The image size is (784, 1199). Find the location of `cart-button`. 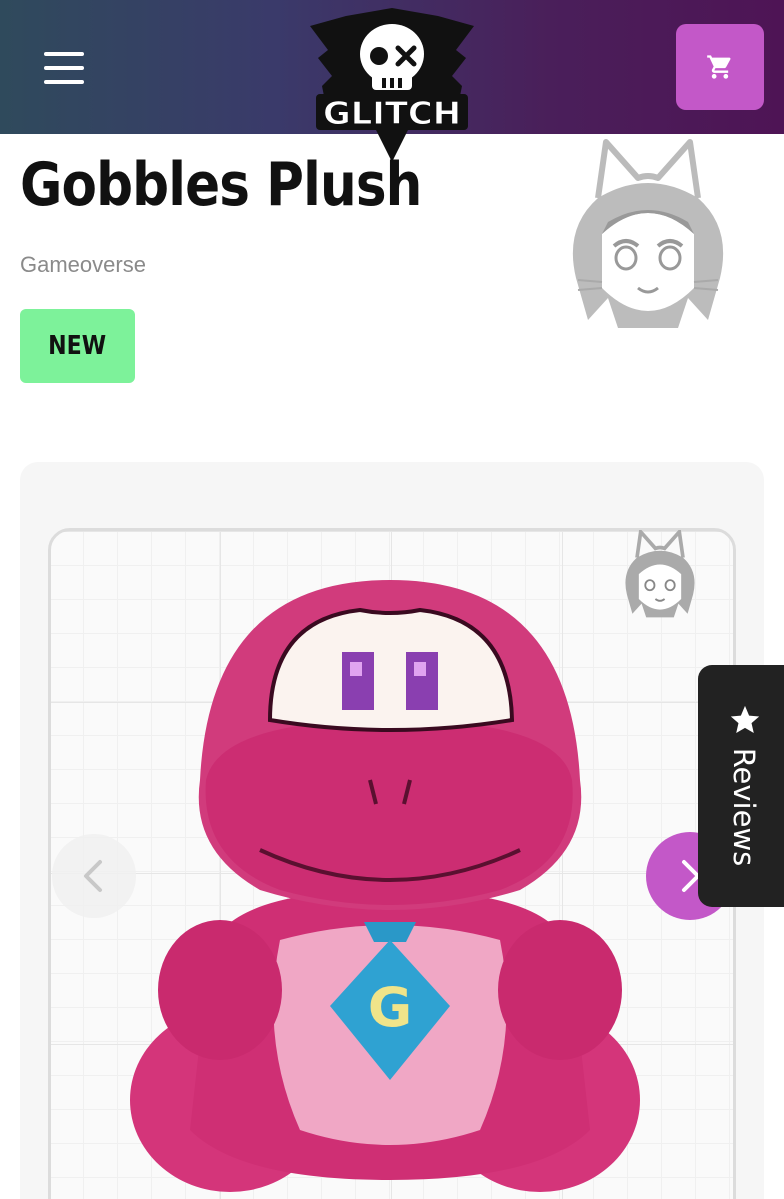

cart-button is located at coordinates (720, 67).